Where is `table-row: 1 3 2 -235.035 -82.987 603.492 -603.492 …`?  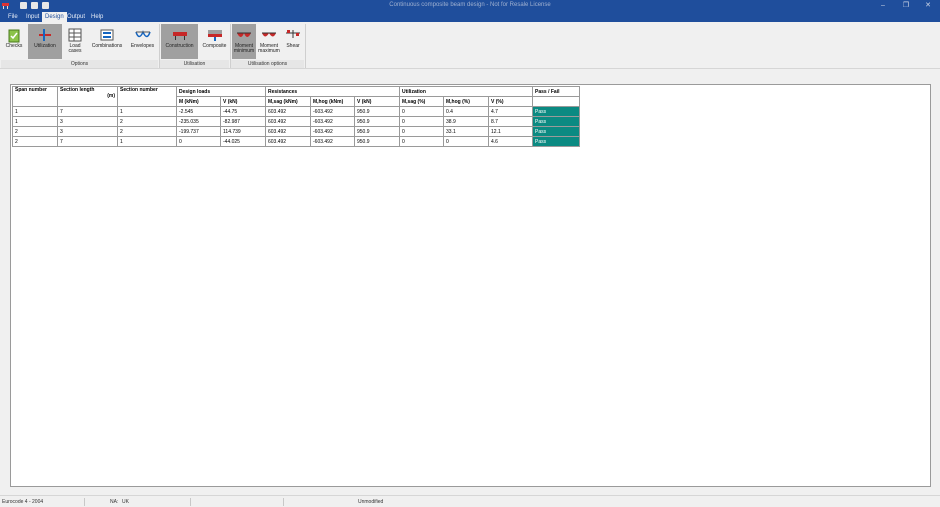 table-row: 1 3 2 -235.035 -82.987 603.492 -603.492 … is located at coordinates (296, 121).